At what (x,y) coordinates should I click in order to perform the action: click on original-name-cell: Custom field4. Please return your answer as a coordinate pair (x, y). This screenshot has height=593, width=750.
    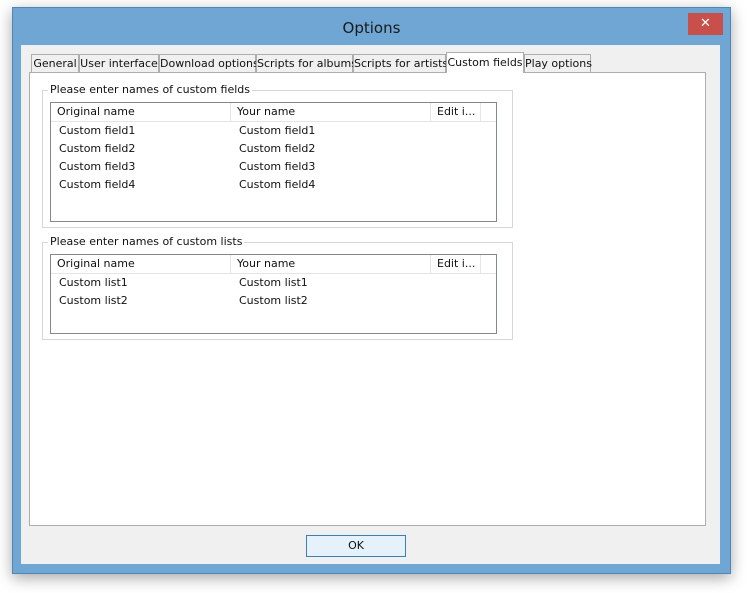
    Looking at the image, I should click on (97, 184).